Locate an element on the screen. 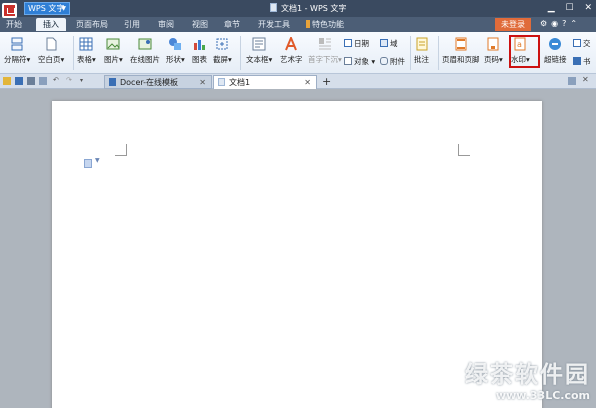  shapes-button: 形状▾ is located at coordinates (175, 51).